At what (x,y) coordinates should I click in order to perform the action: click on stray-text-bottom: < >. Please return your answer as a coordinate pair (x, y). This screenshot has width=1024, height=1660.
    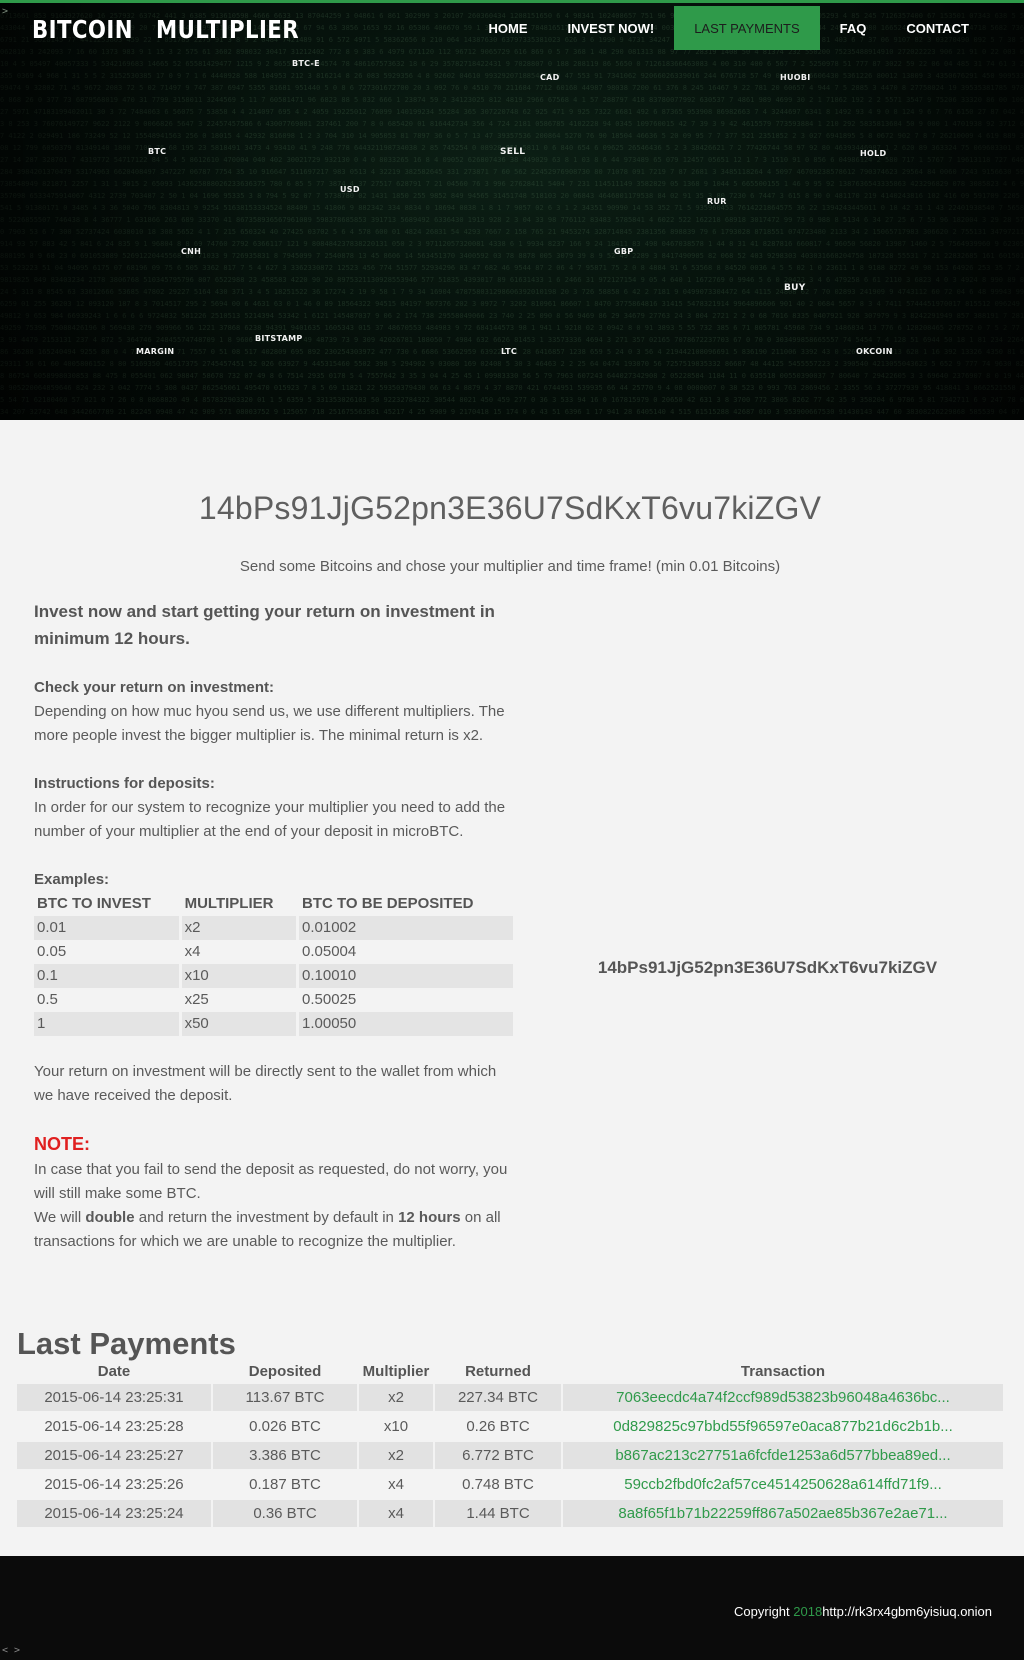
    Looking at the image, I should click on (11, 1650).